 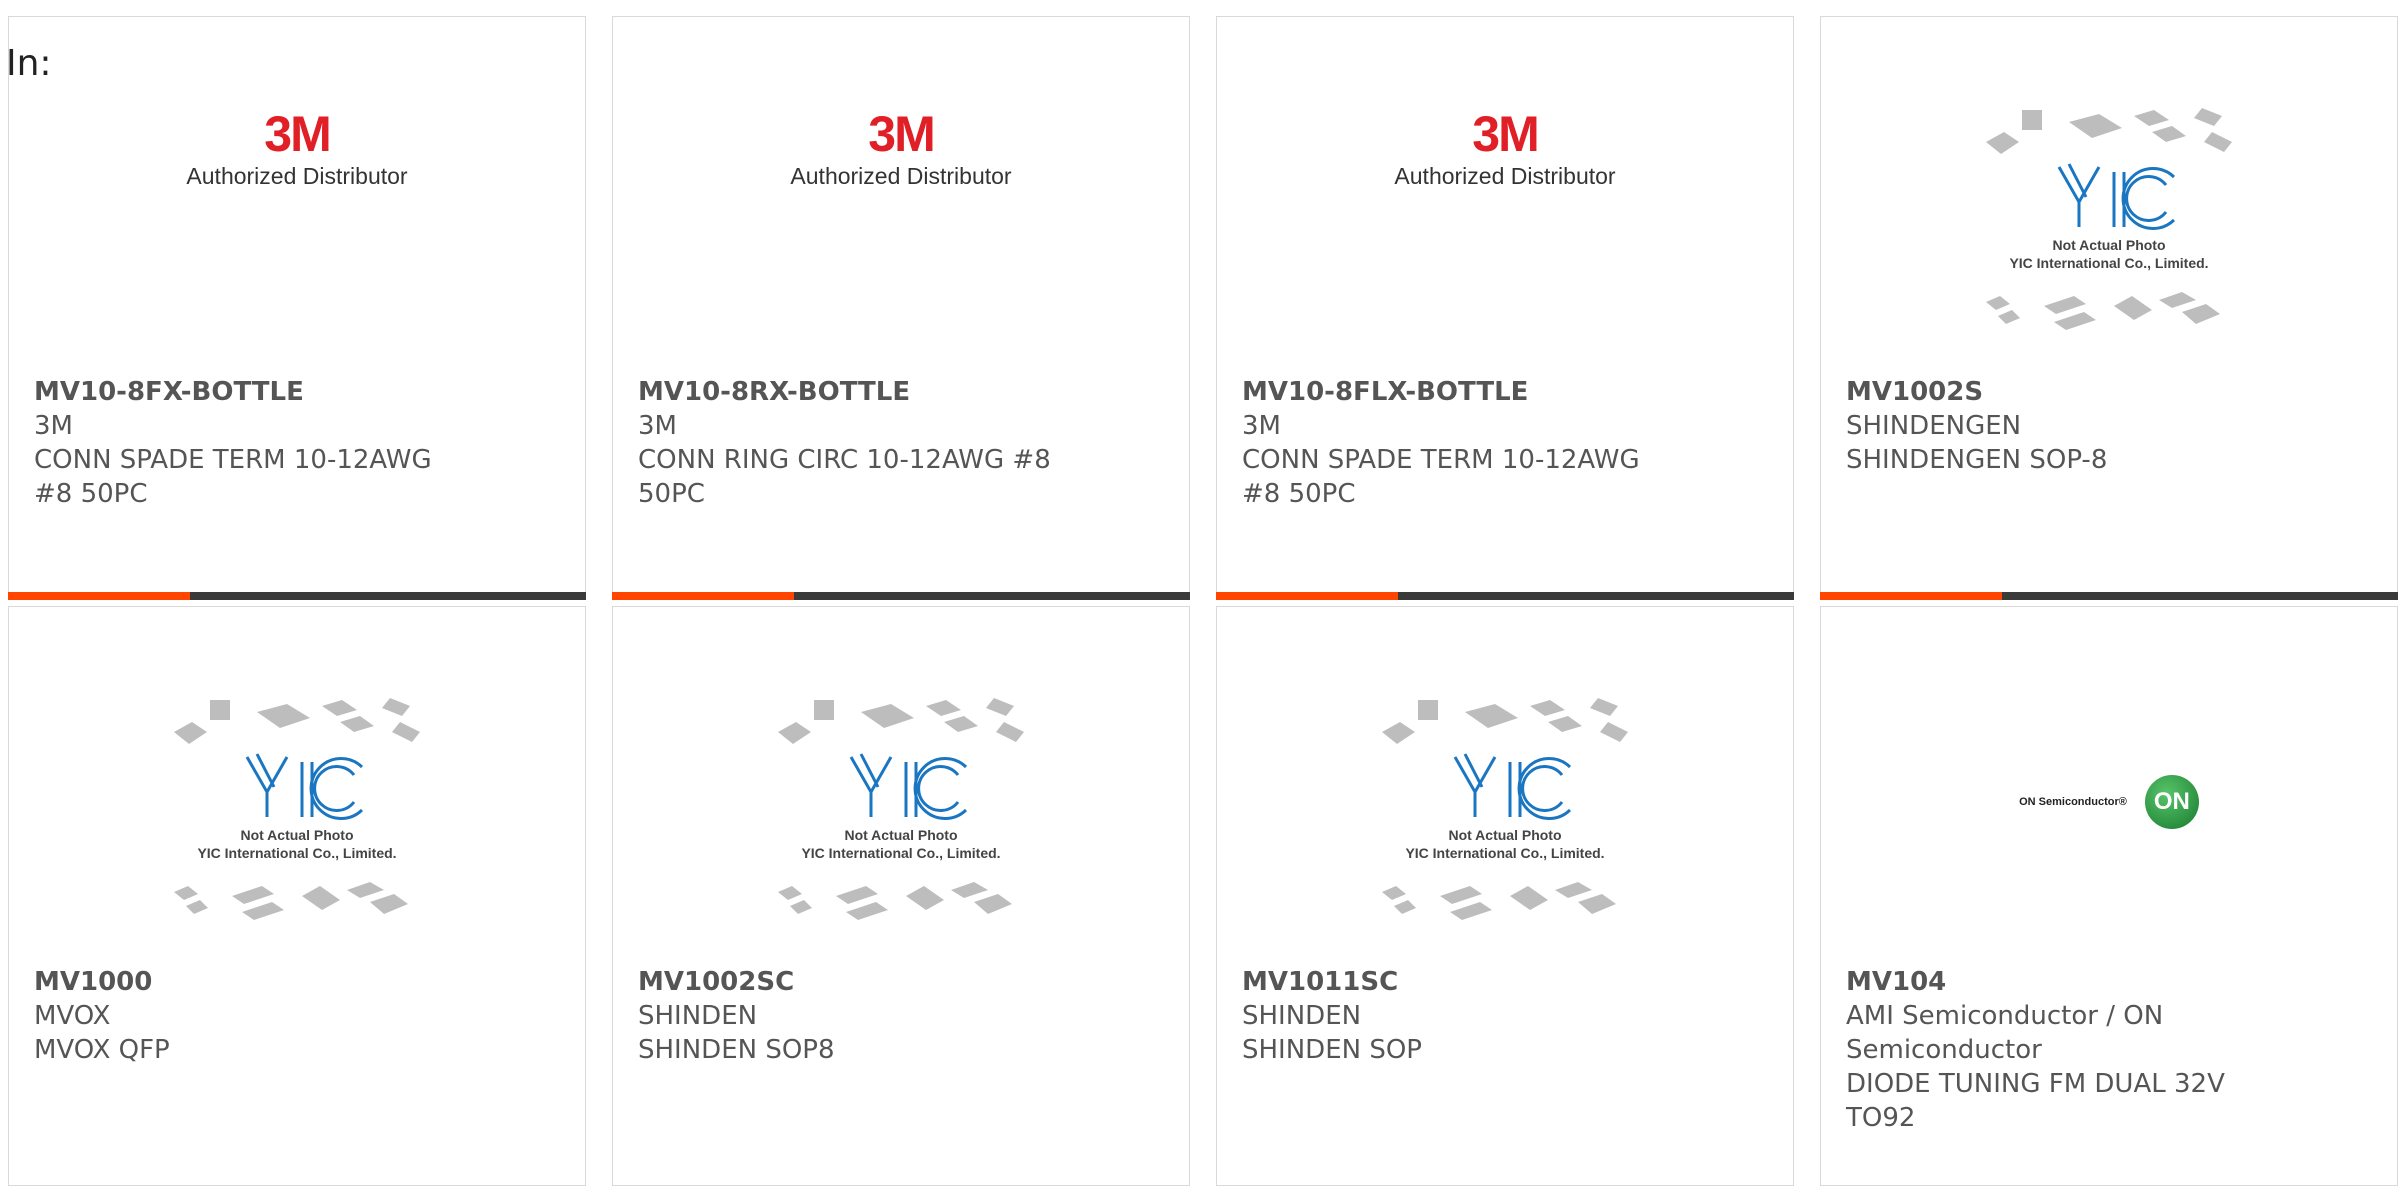 I want to click on description: SHINDEN SOP8, so click(x=736, y=1050).